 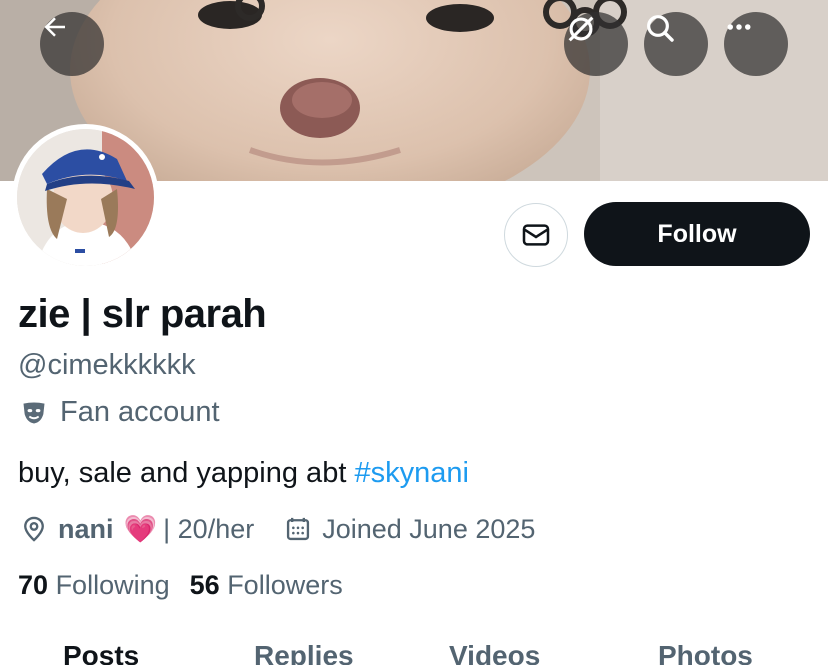 I want to click on avatar, so click(x=85, y=197).